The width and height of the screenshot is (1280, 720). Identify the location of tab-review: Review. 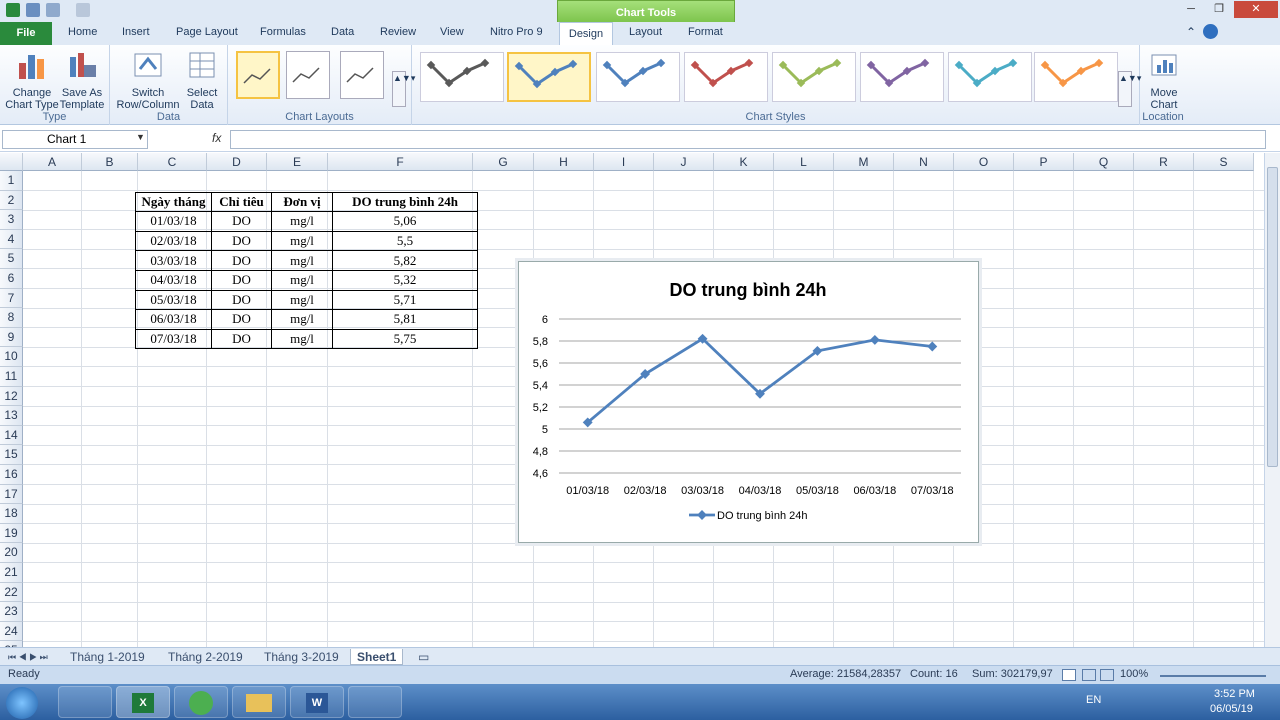
(398, 32).